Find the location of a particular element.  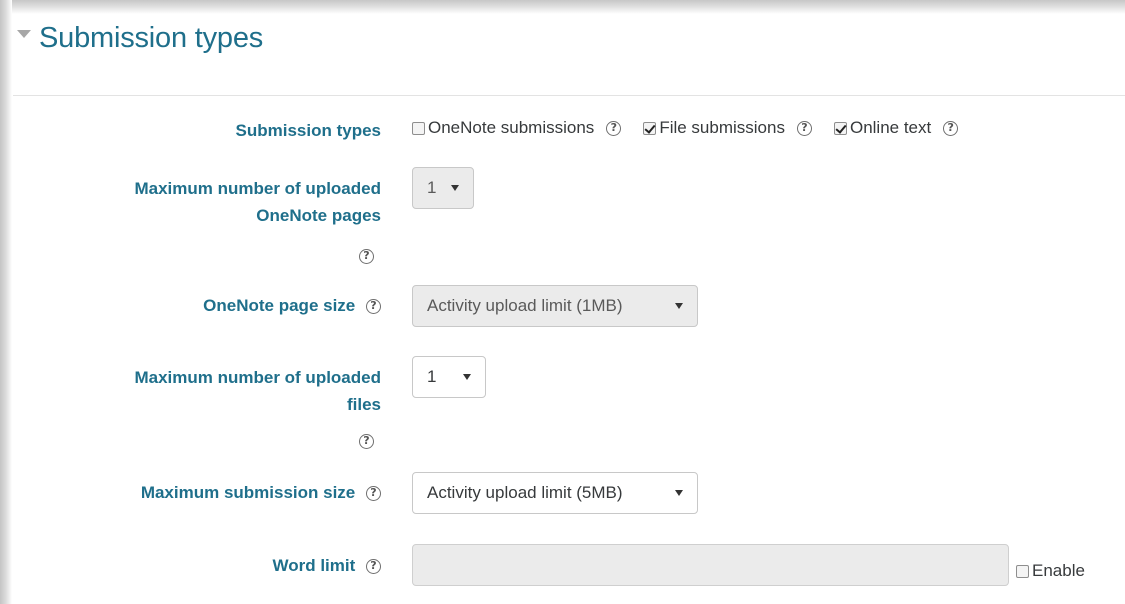

max-submission-size-label-text: Maximum submission size is located at coordinates (248, 492).